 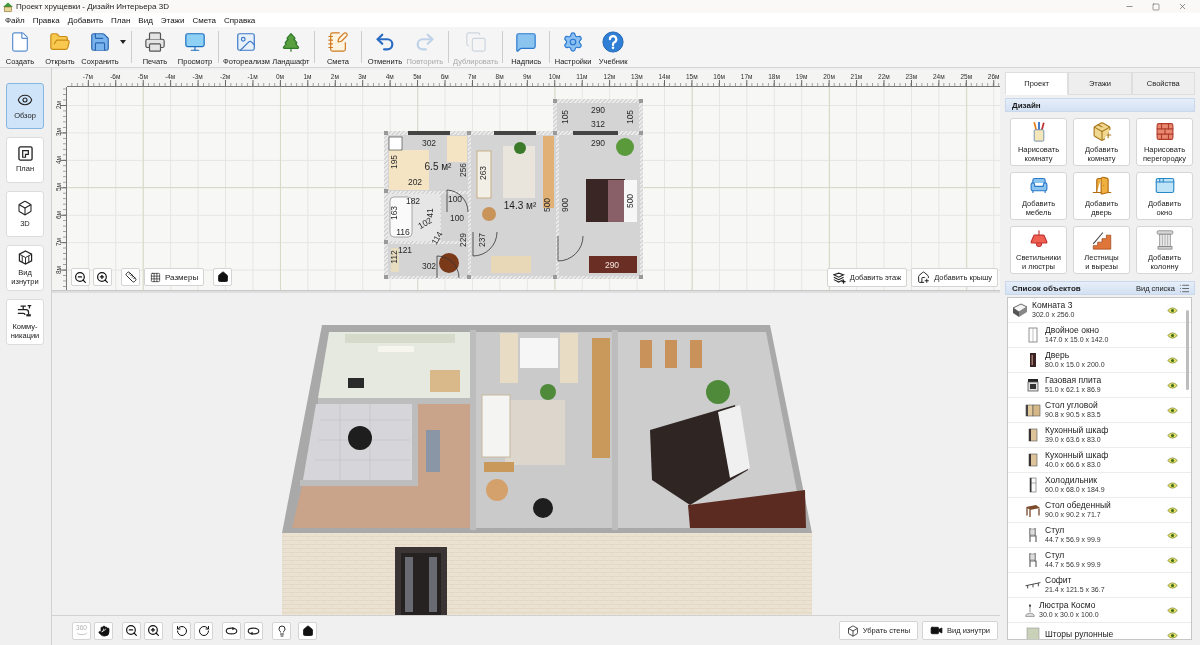 What do you see at coordinates (239, 20) in the screenshot?
I see `menu-item: Справка` at bounding box center [239, 20].